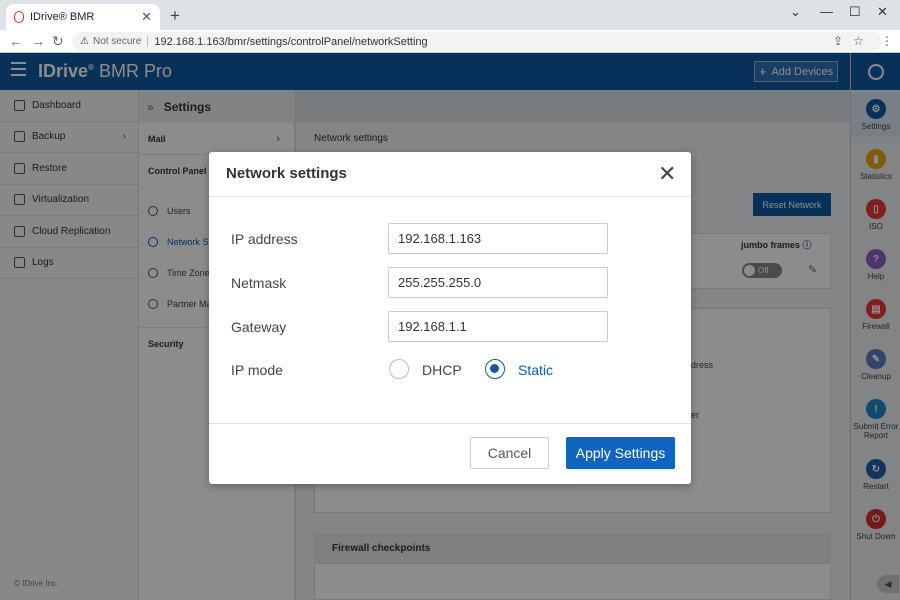  Describe the element at coordinates (264, 239) in the screenshot. I see `ip-address-label: IP address` at that location.